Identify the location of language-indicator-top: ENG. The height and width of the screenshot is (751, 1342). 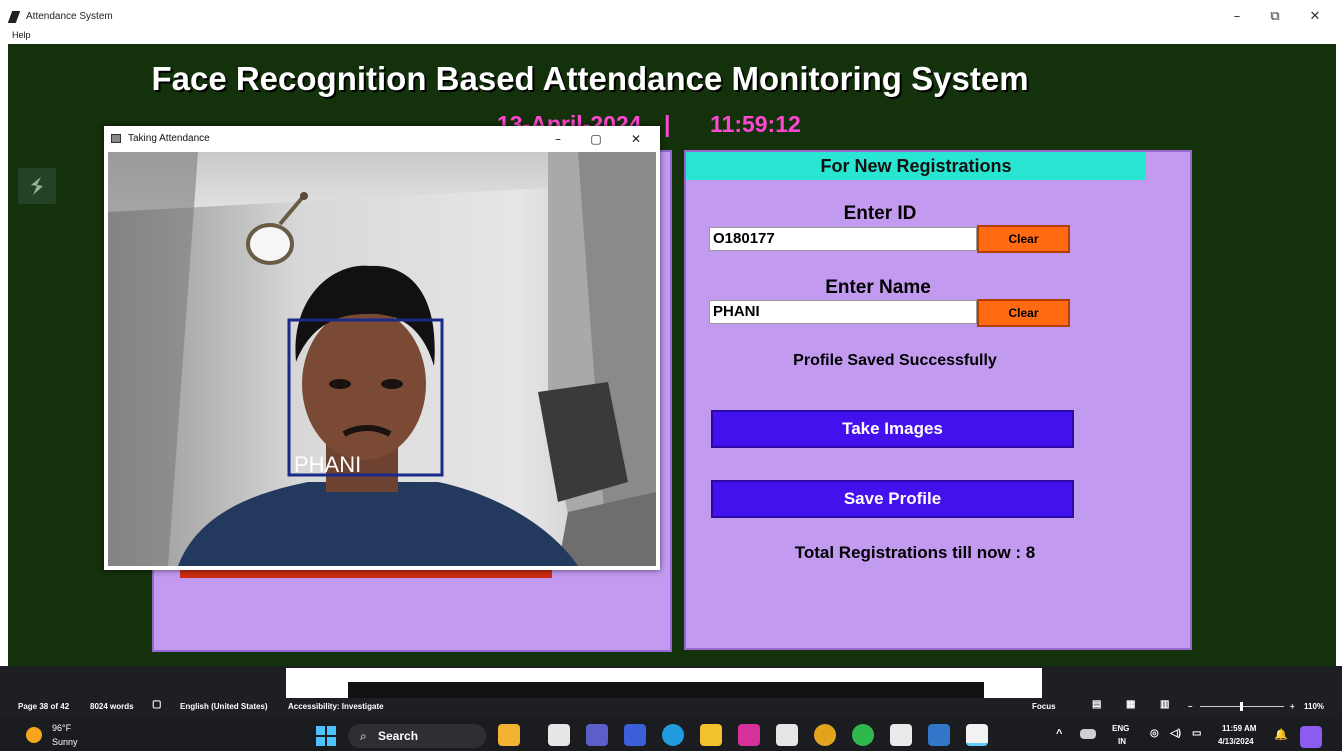
(1120, 728).